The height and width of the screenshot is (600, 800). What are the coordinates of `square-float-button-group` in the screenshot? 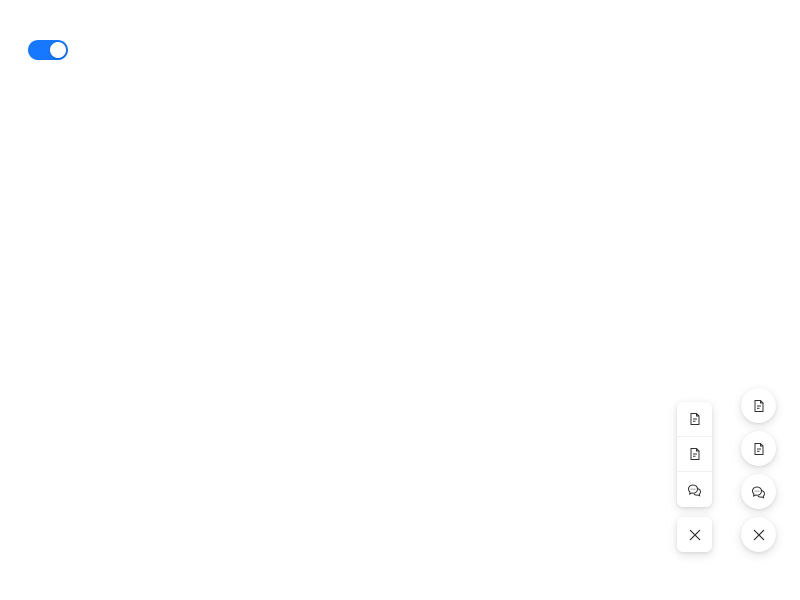 It's located at (694, 454).